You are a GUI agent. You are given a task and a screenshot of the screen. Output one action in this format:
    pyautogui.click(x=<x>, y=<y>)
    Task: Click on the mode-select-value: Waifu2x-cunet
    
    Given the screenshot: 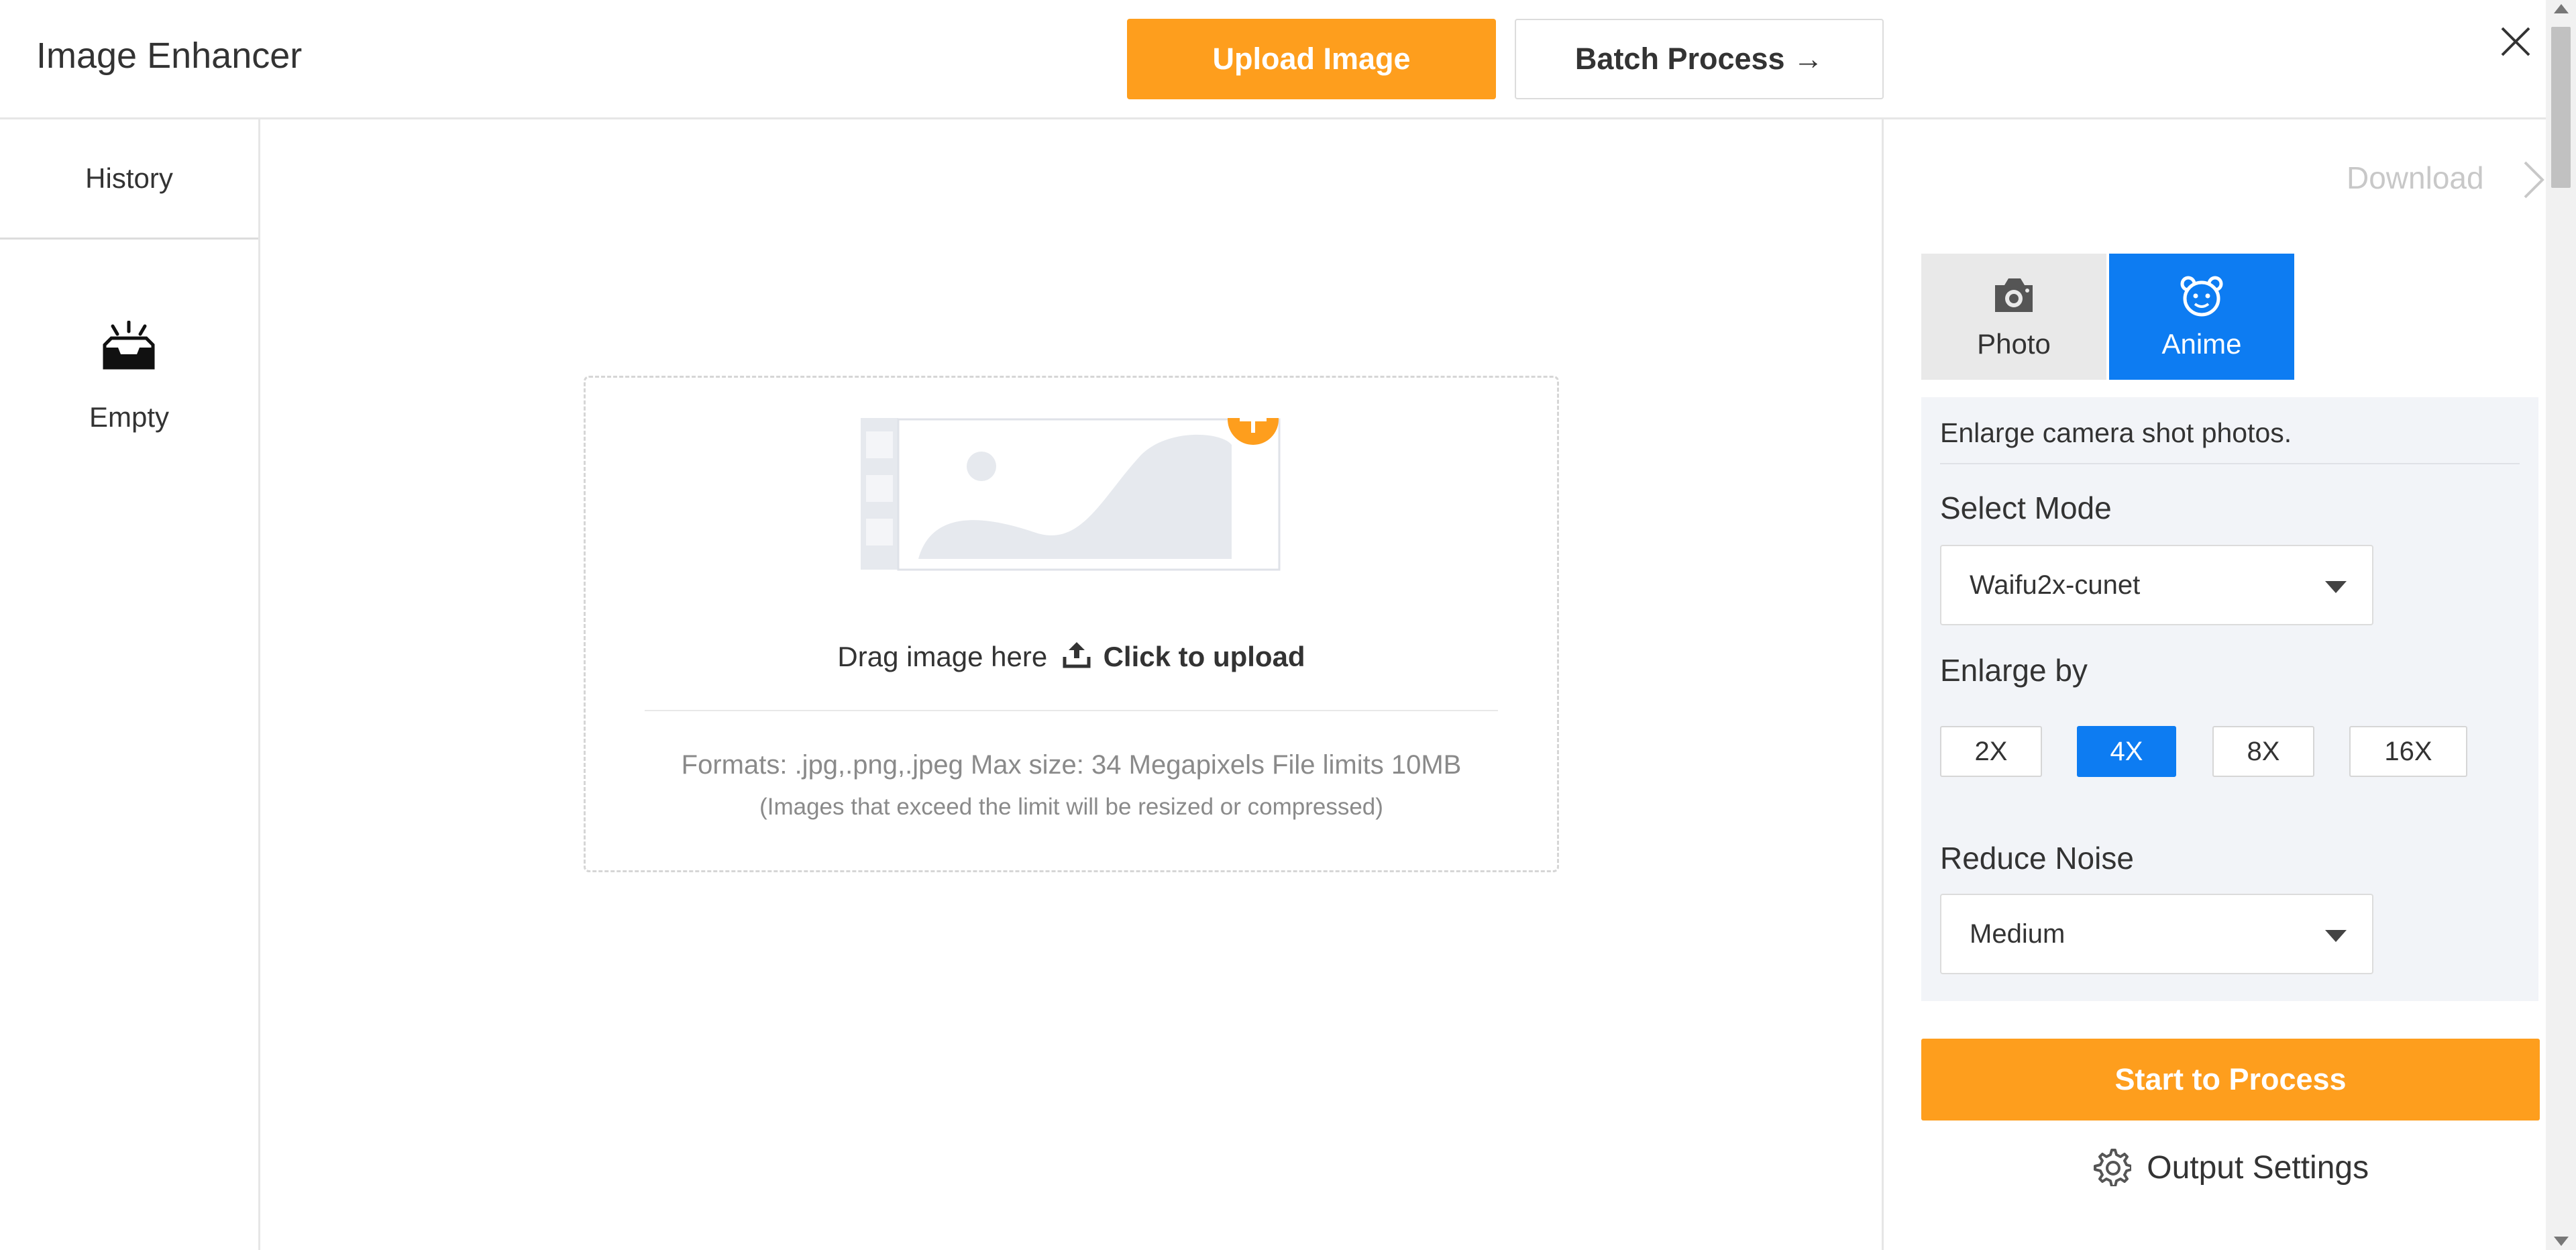 What is the action you would take?
    pyautogui.click(x=2055, y=585)
    